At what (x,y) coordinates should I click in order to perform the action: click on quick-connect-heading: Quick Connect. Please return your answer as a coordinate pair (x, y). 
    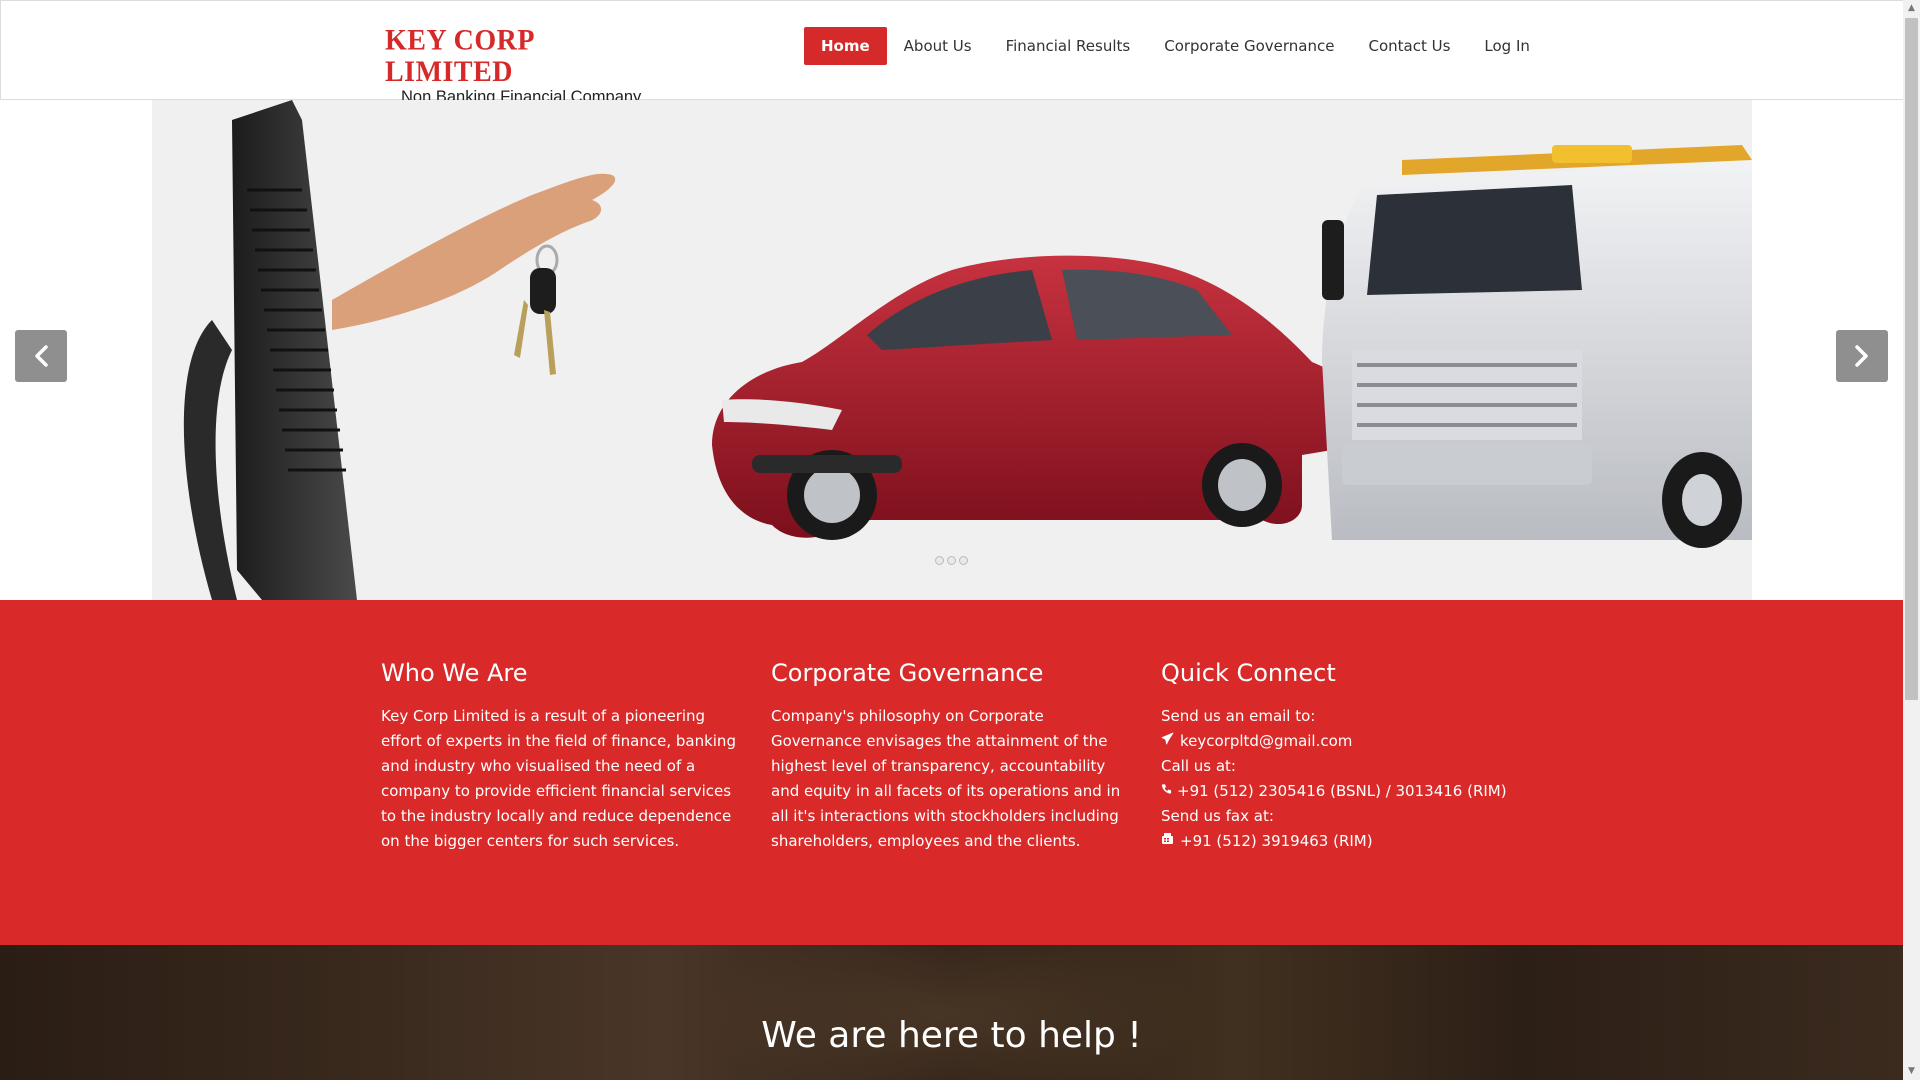
    Looking at the image, I should click on (1248, 673).